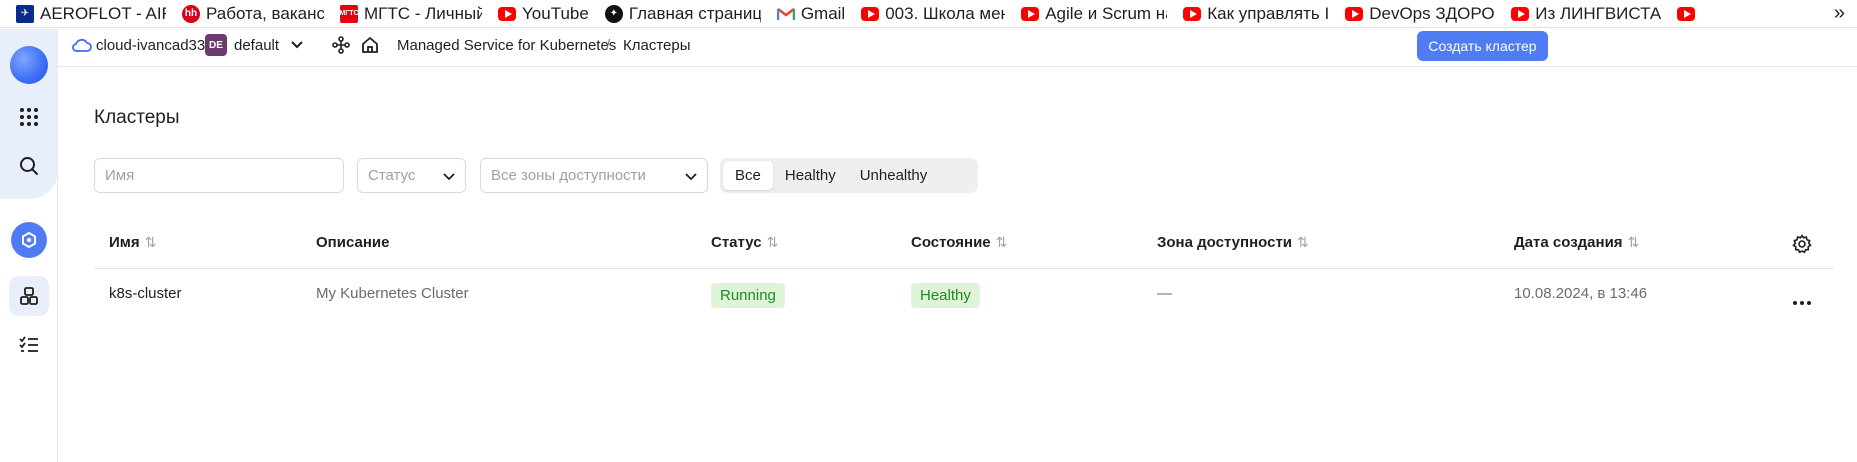 The width and height of the screenshot is (1857, 462). What do you see at coordinates (216, 45) in the screenshot?
I see `folder-avatar: DE` at bounding box center [216, 45].